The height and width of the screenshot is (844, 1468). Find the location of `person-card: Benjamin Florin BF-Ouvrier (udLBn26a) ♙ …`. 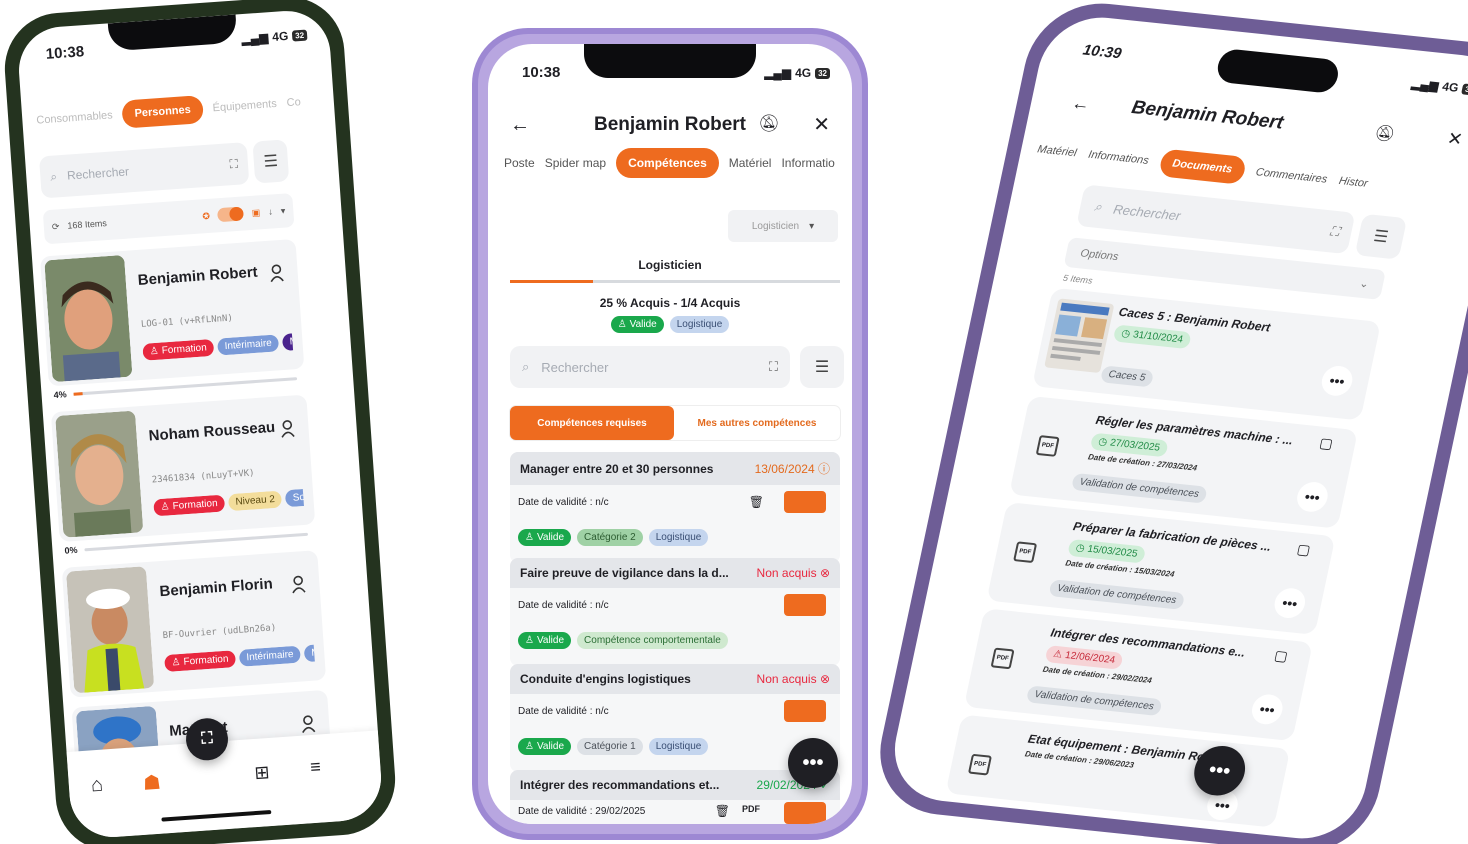

person-card: Benjamin Florin BF-Ouvrier (udLBn26a) ♙ … is located at coordinates (194, 624).